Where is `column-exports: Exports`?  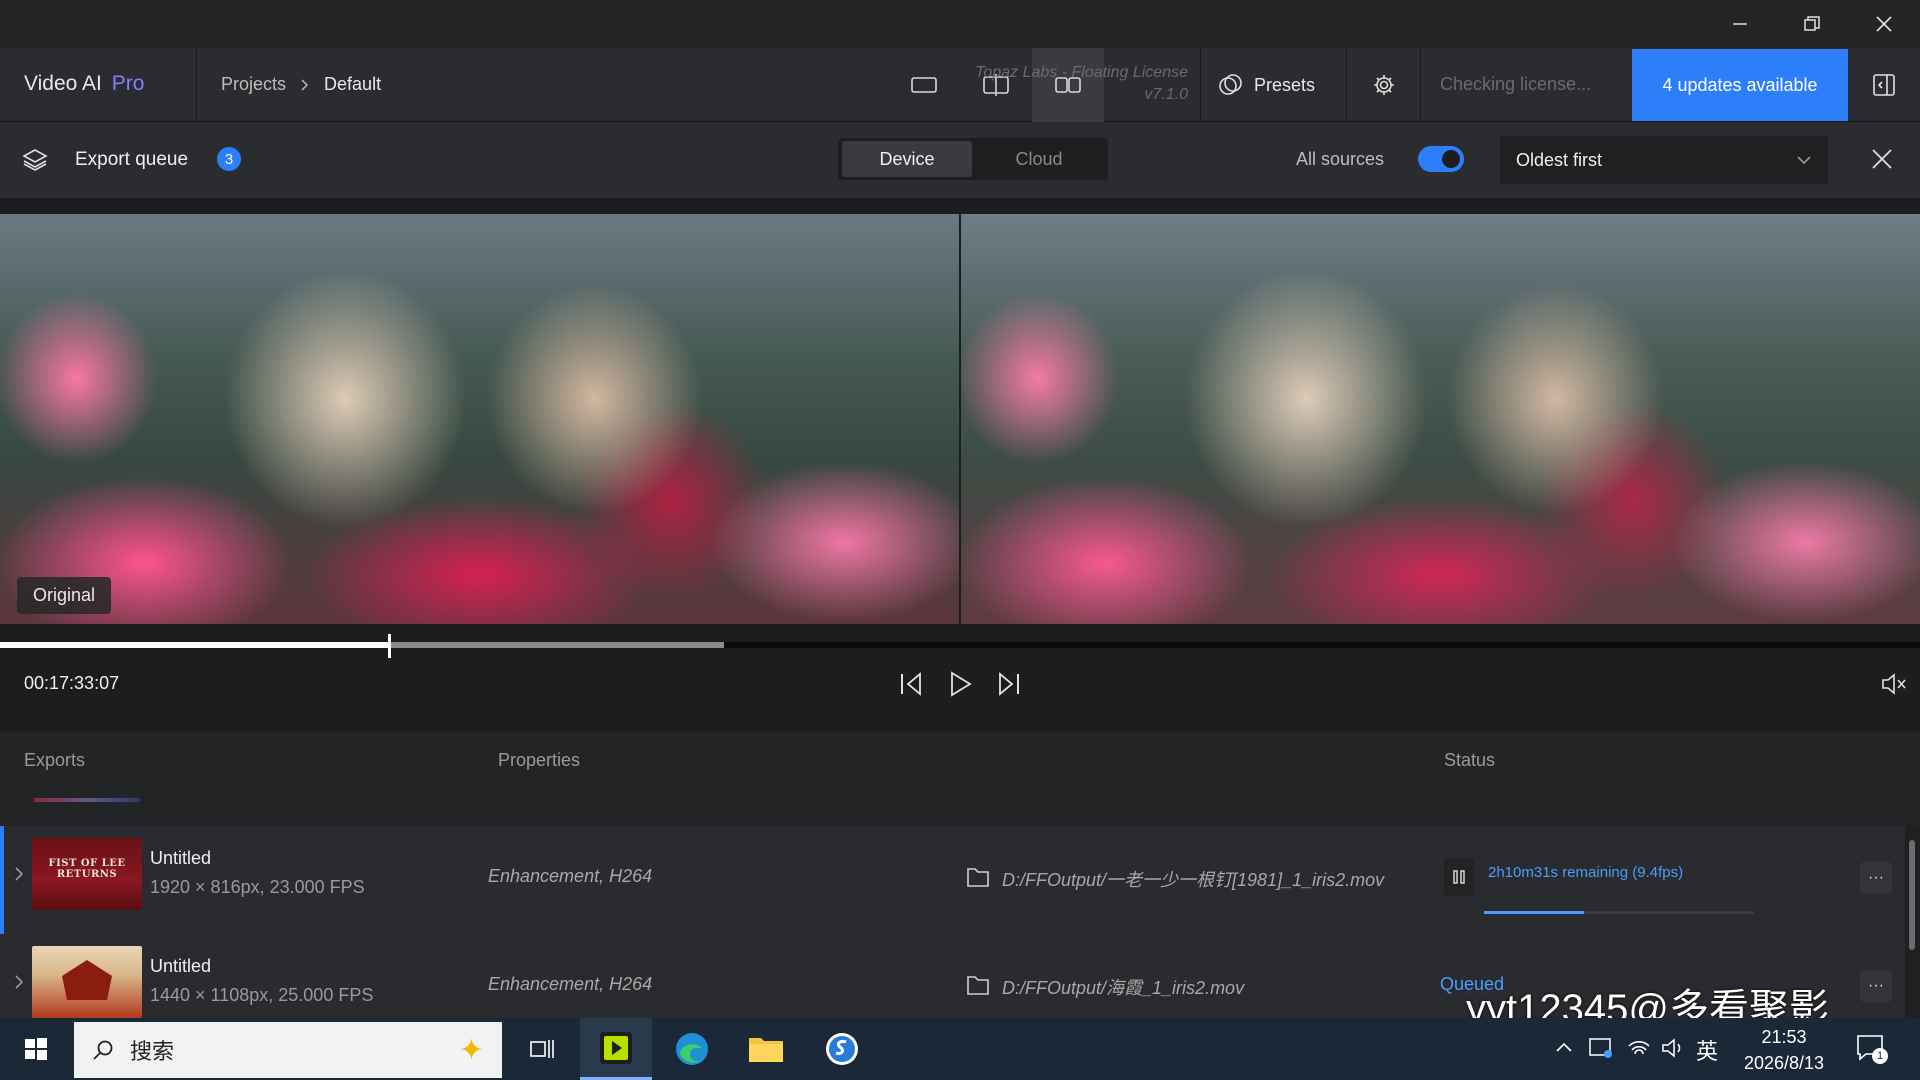 column-exports: Exports is located at coordinates (55, 760).